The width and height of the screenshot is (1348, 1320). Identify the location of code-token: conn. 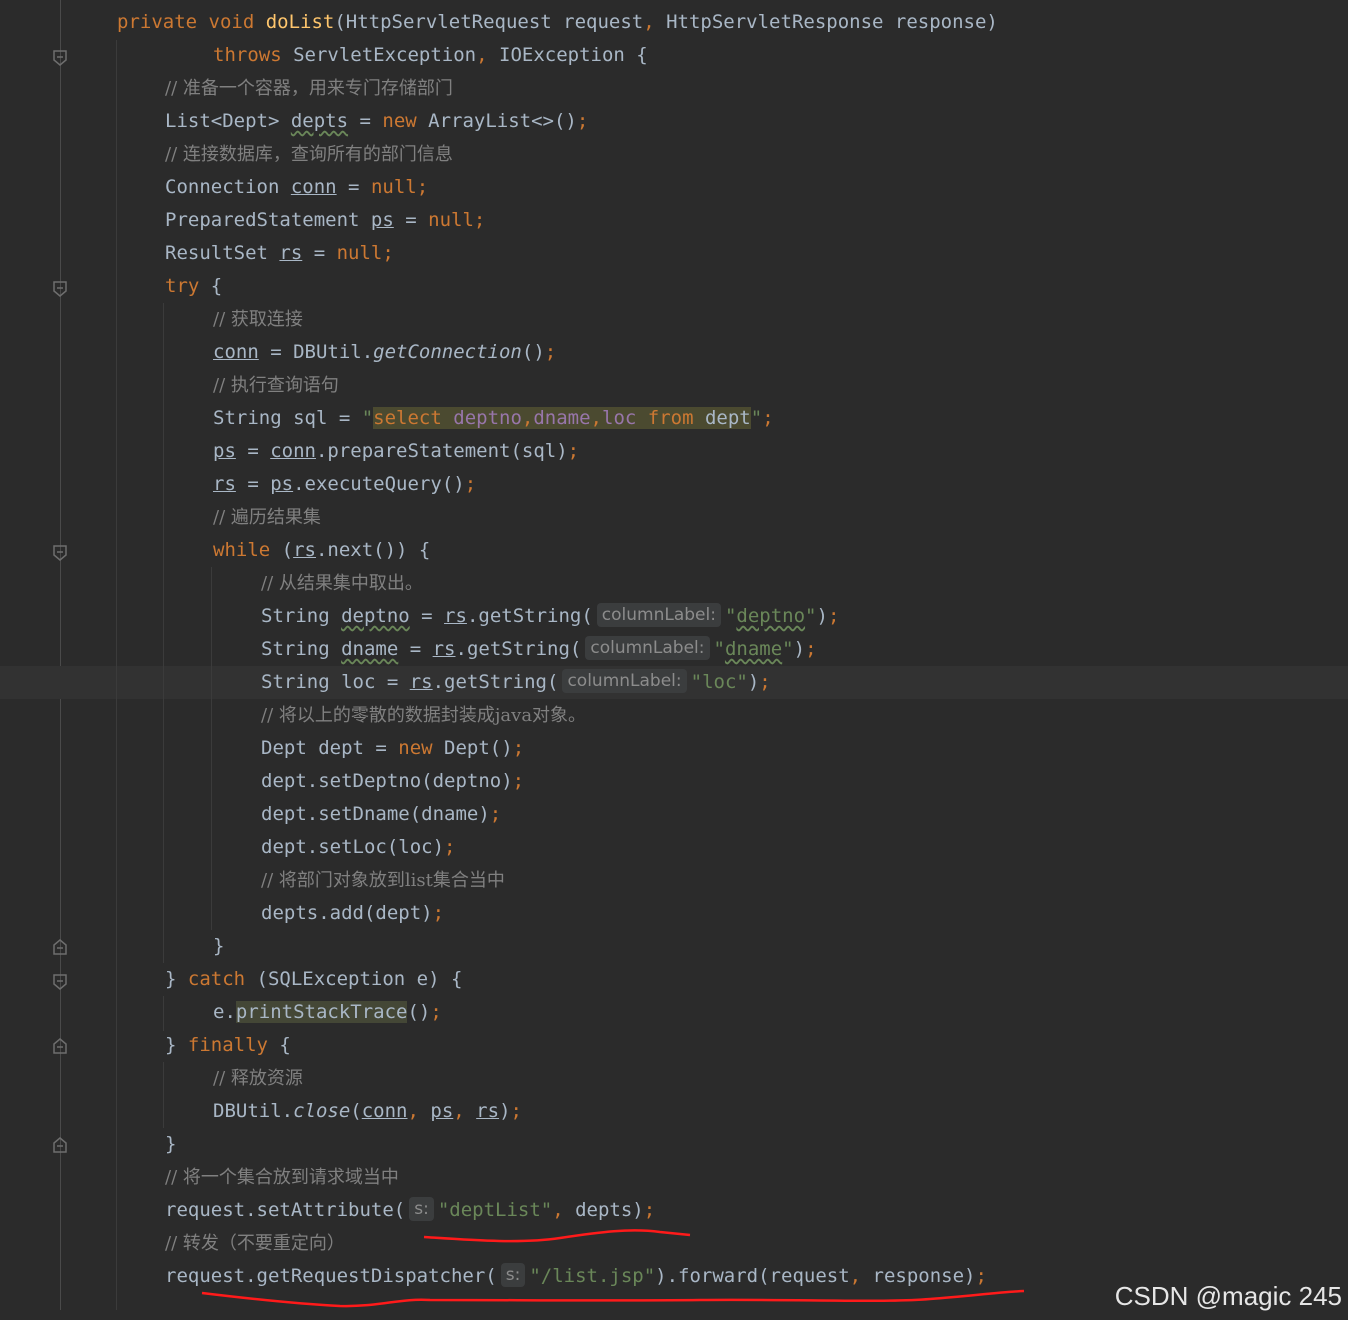
(236, 352).